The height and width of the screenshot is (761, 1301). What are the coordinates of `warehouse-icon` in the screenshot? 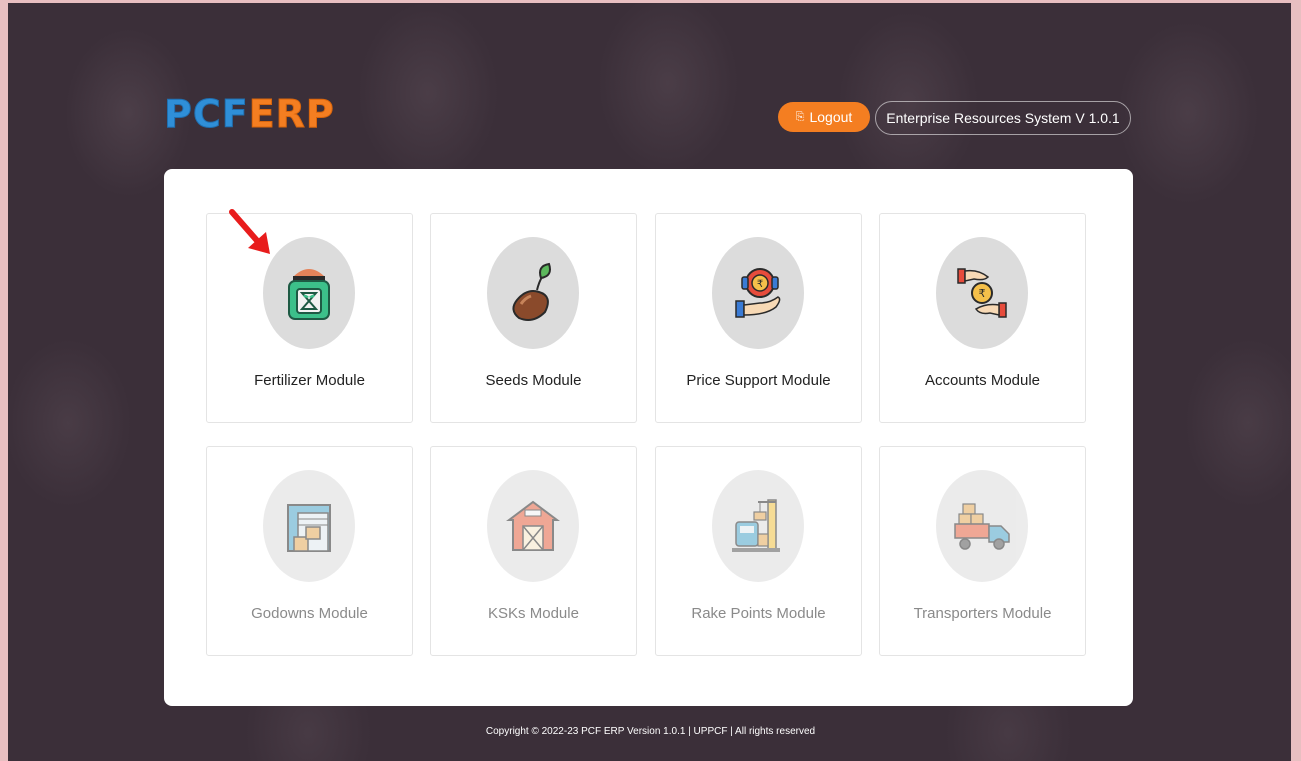 It's located at (309, 528).